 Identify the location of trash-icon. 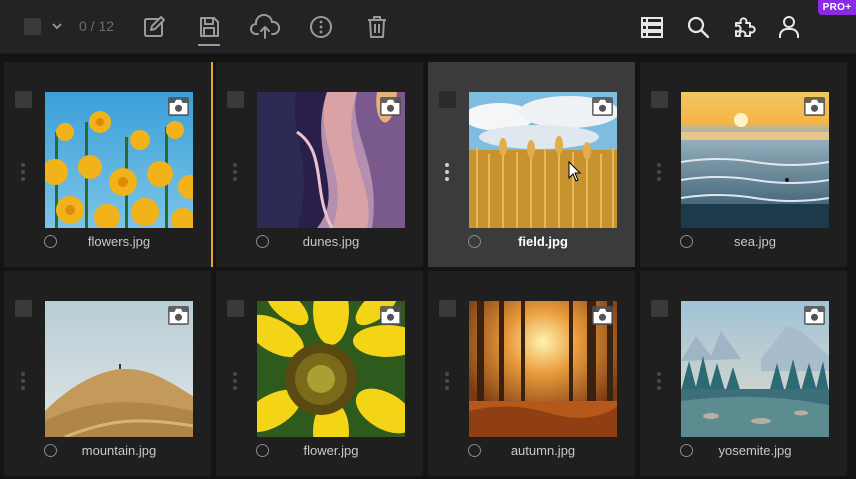
(377, 27).